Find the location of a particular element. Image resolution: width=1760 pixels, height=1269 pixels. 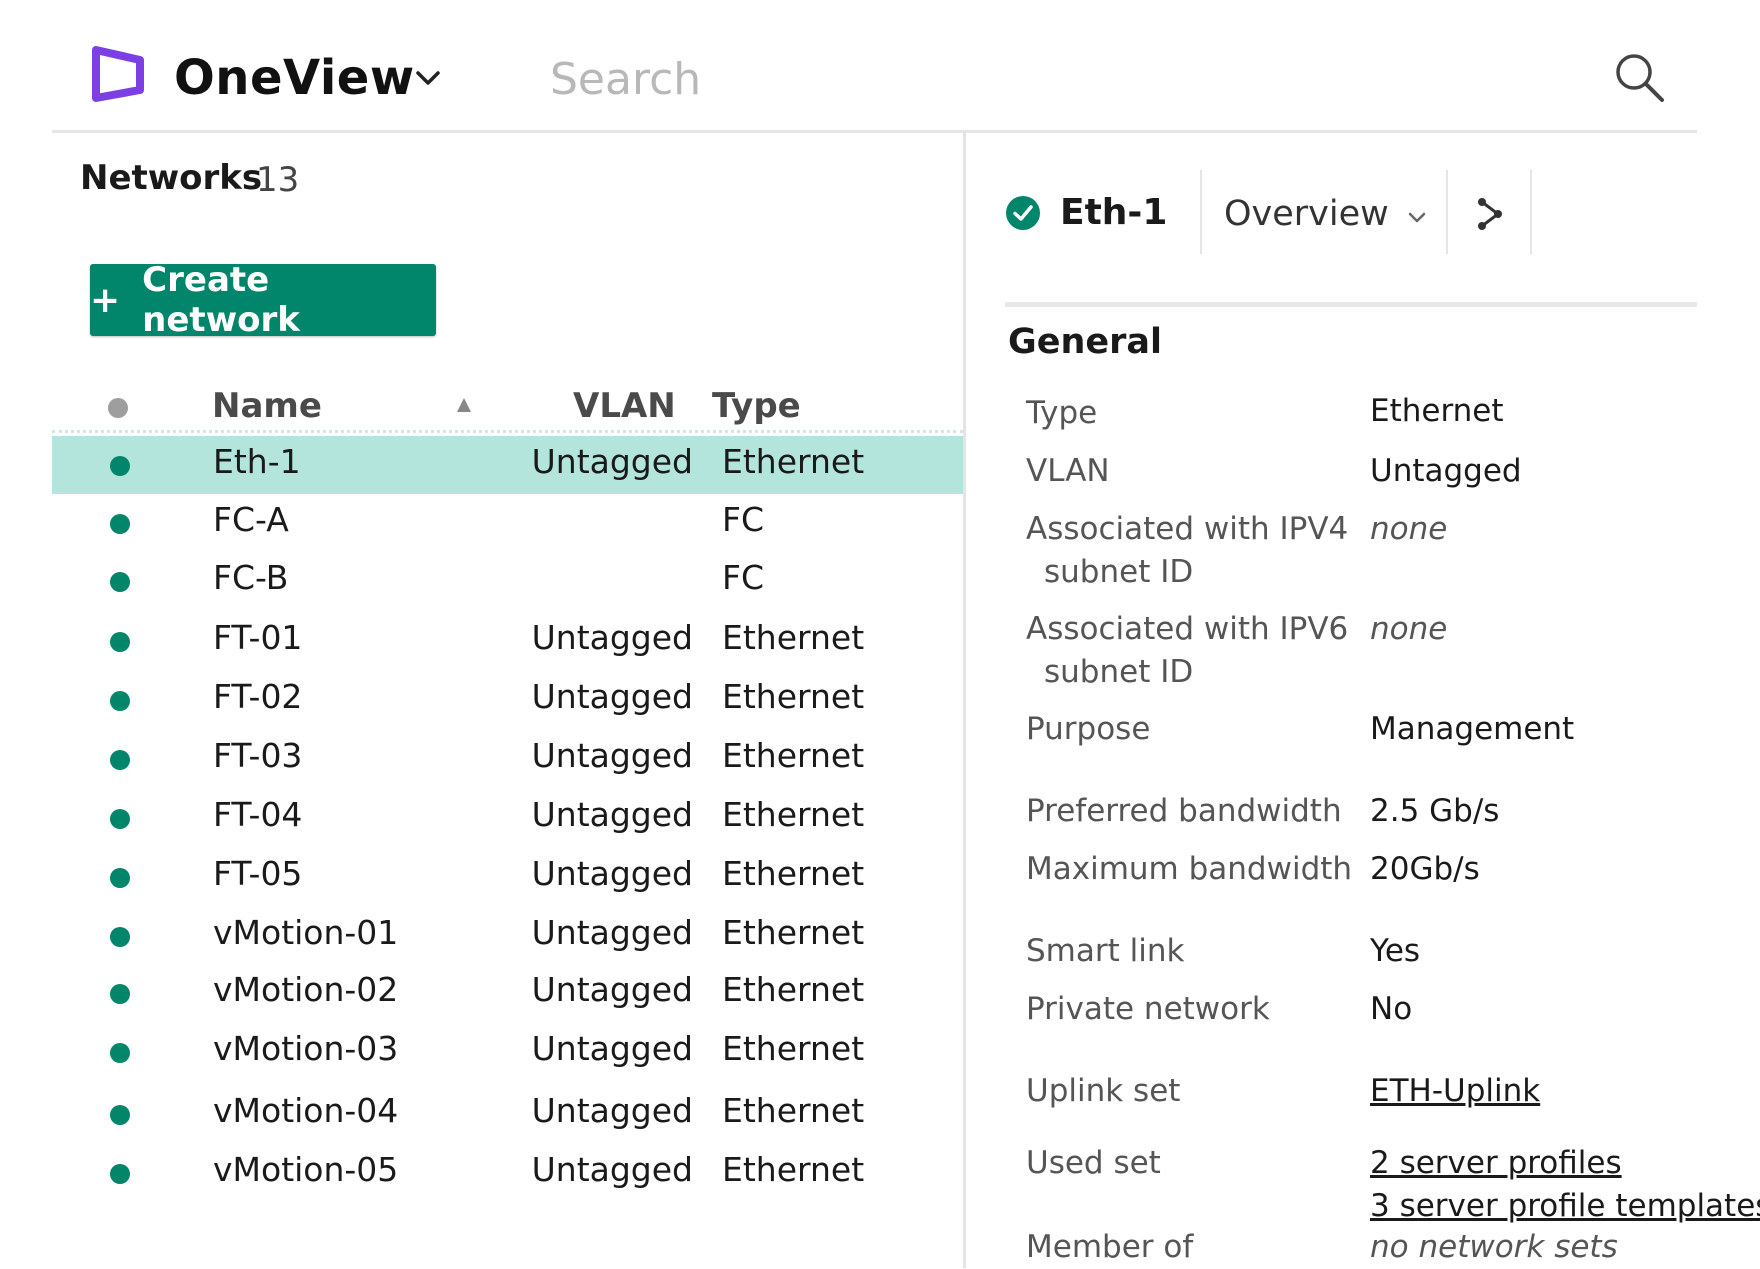

network-name: FC-B is located at coordinates (251, 577).